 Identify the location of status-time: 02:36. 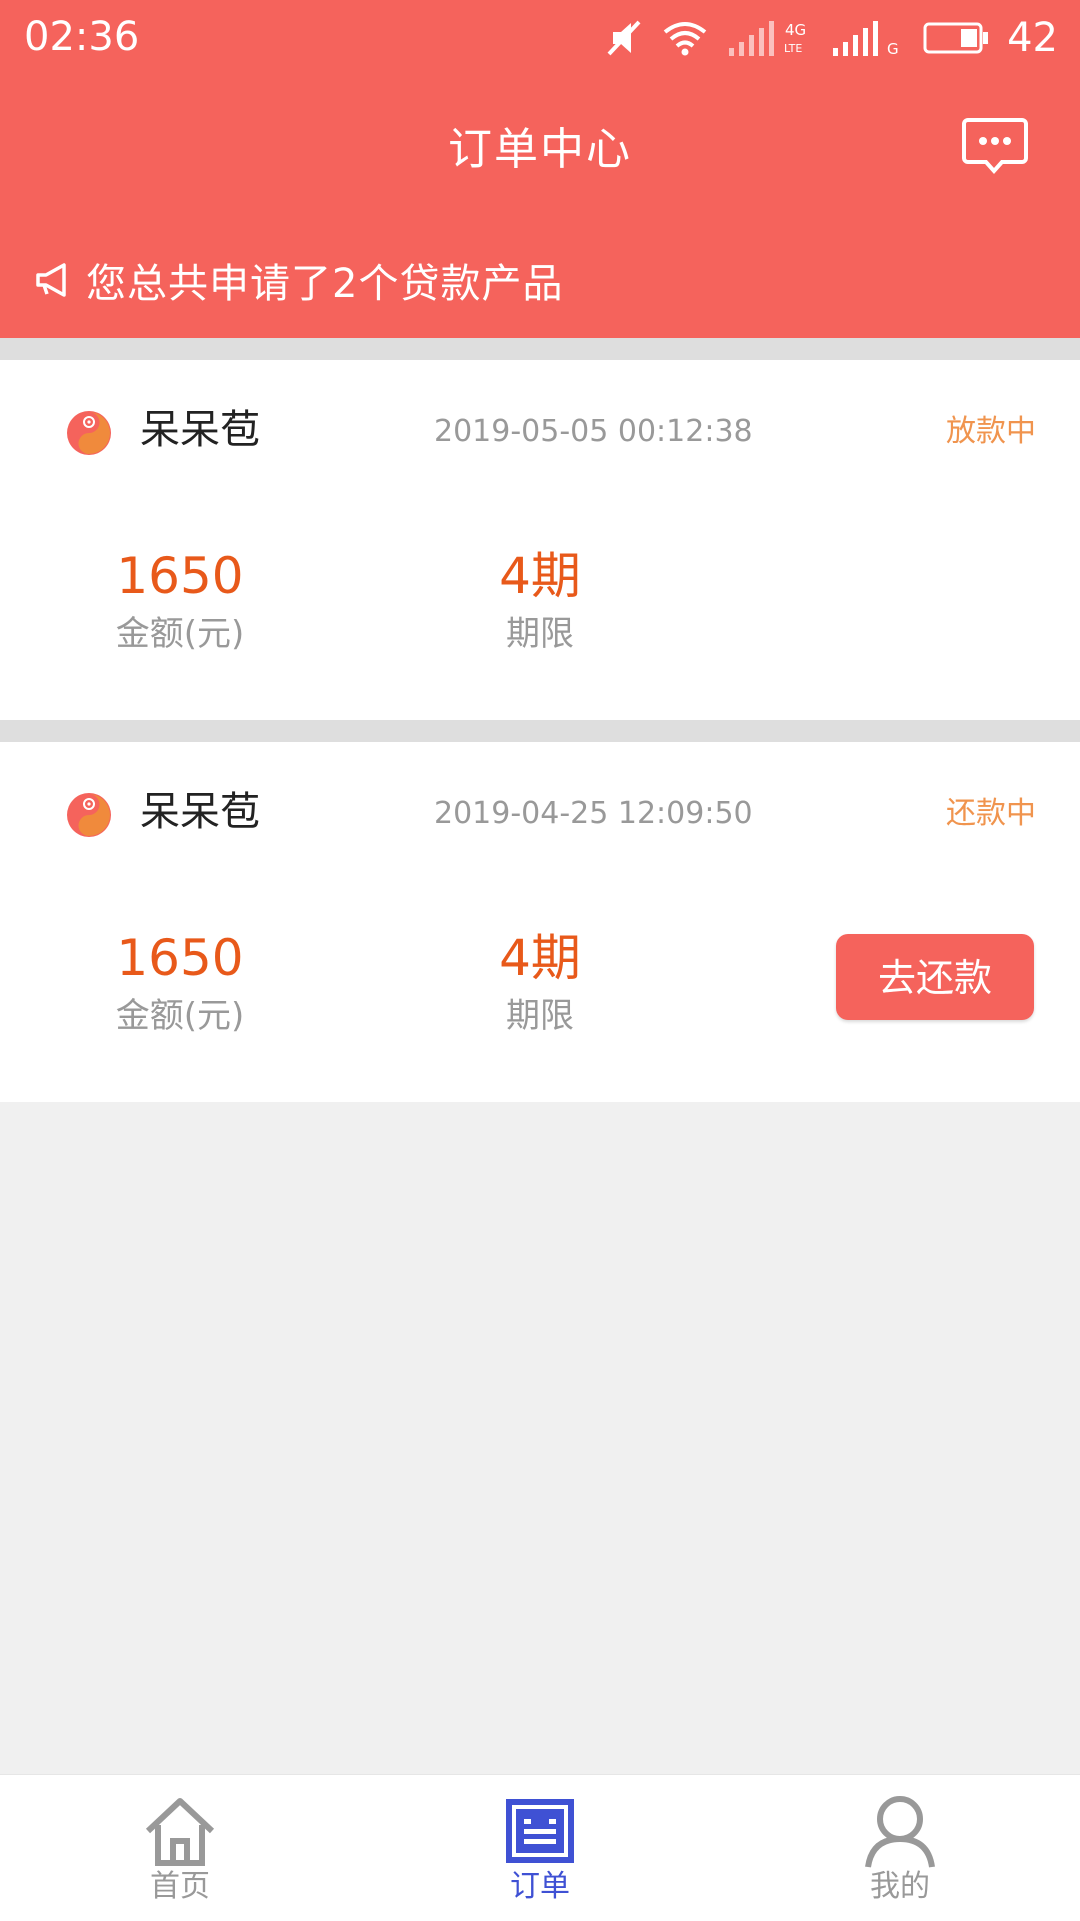
(82, 37).